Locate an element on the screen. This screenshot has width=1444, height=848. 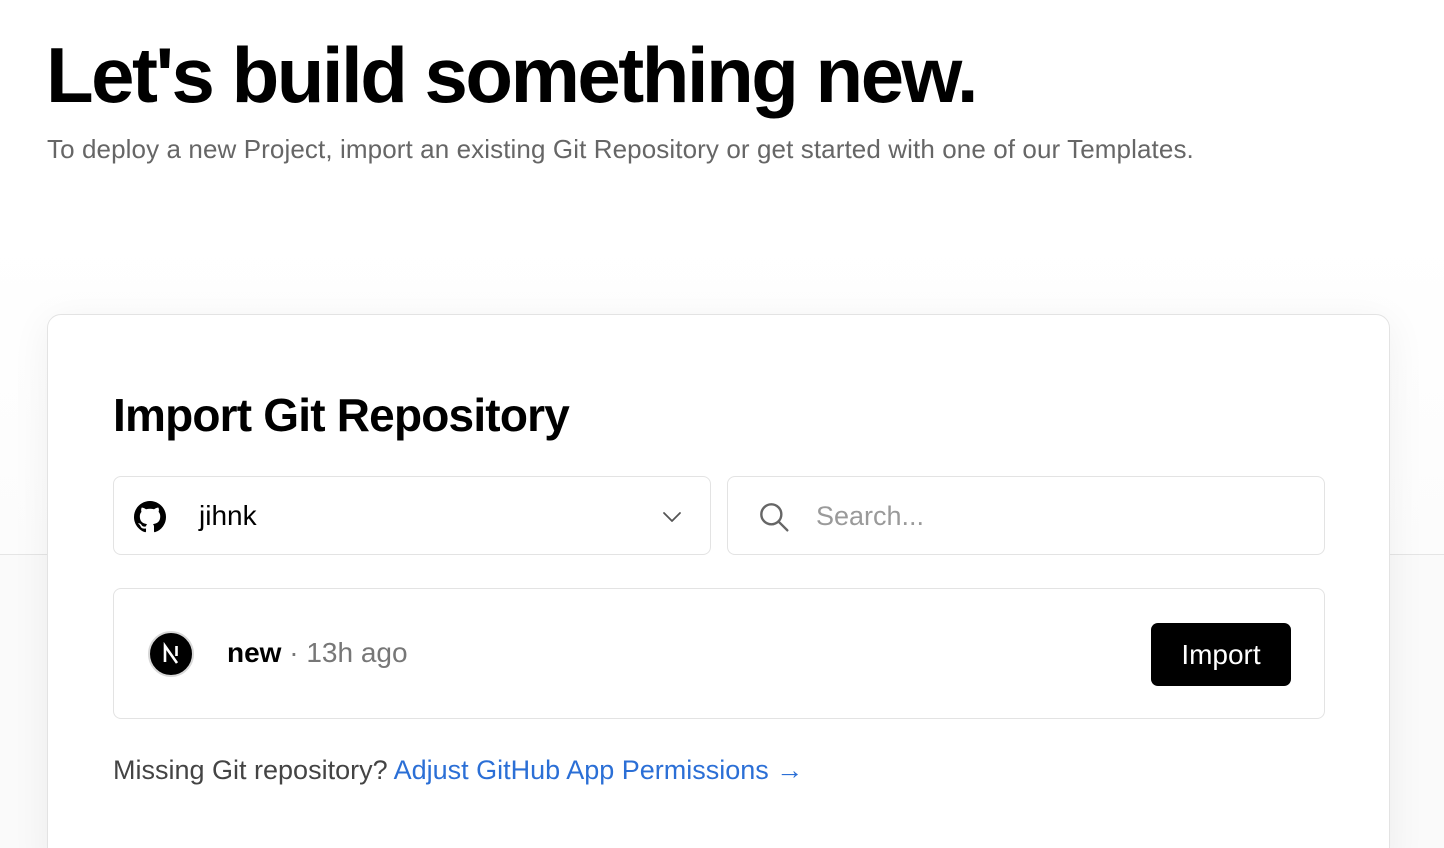
nextjs-n-glyph is located at coordinates (171, 652).